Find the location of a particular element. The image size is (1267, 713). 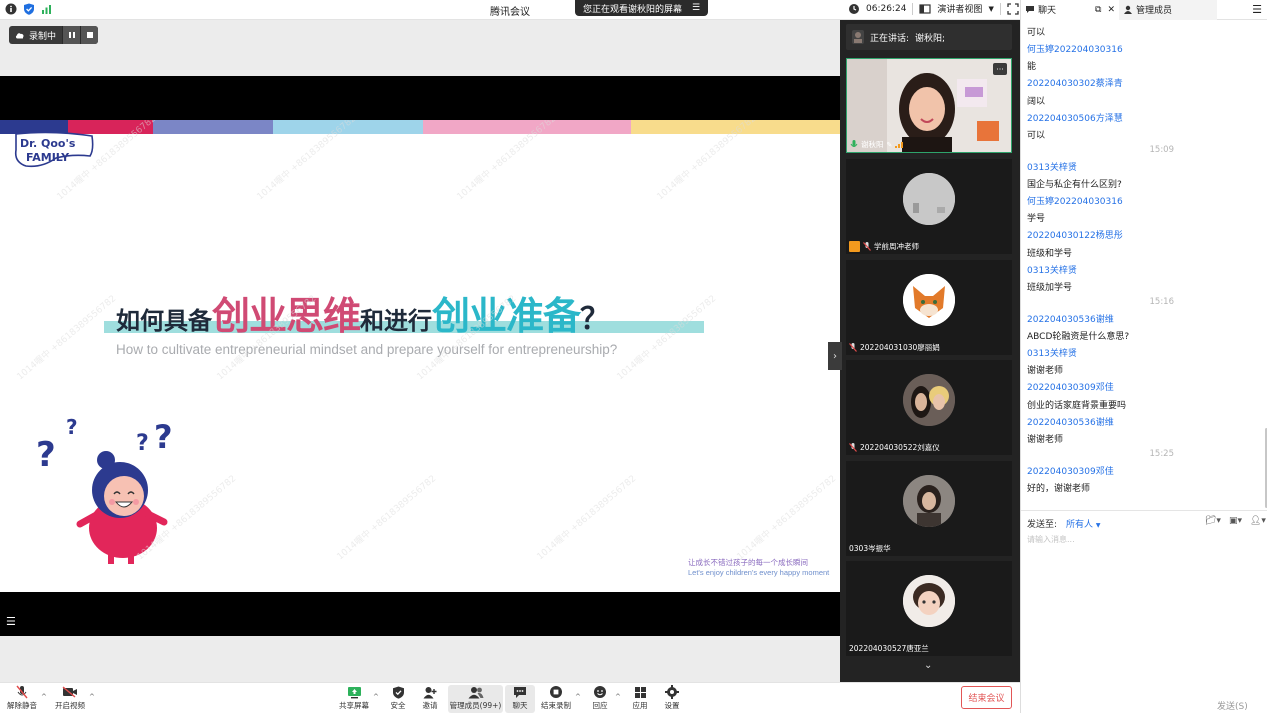

manage-members-button: 管理成员(99+) is located at coordinates (475, 699).